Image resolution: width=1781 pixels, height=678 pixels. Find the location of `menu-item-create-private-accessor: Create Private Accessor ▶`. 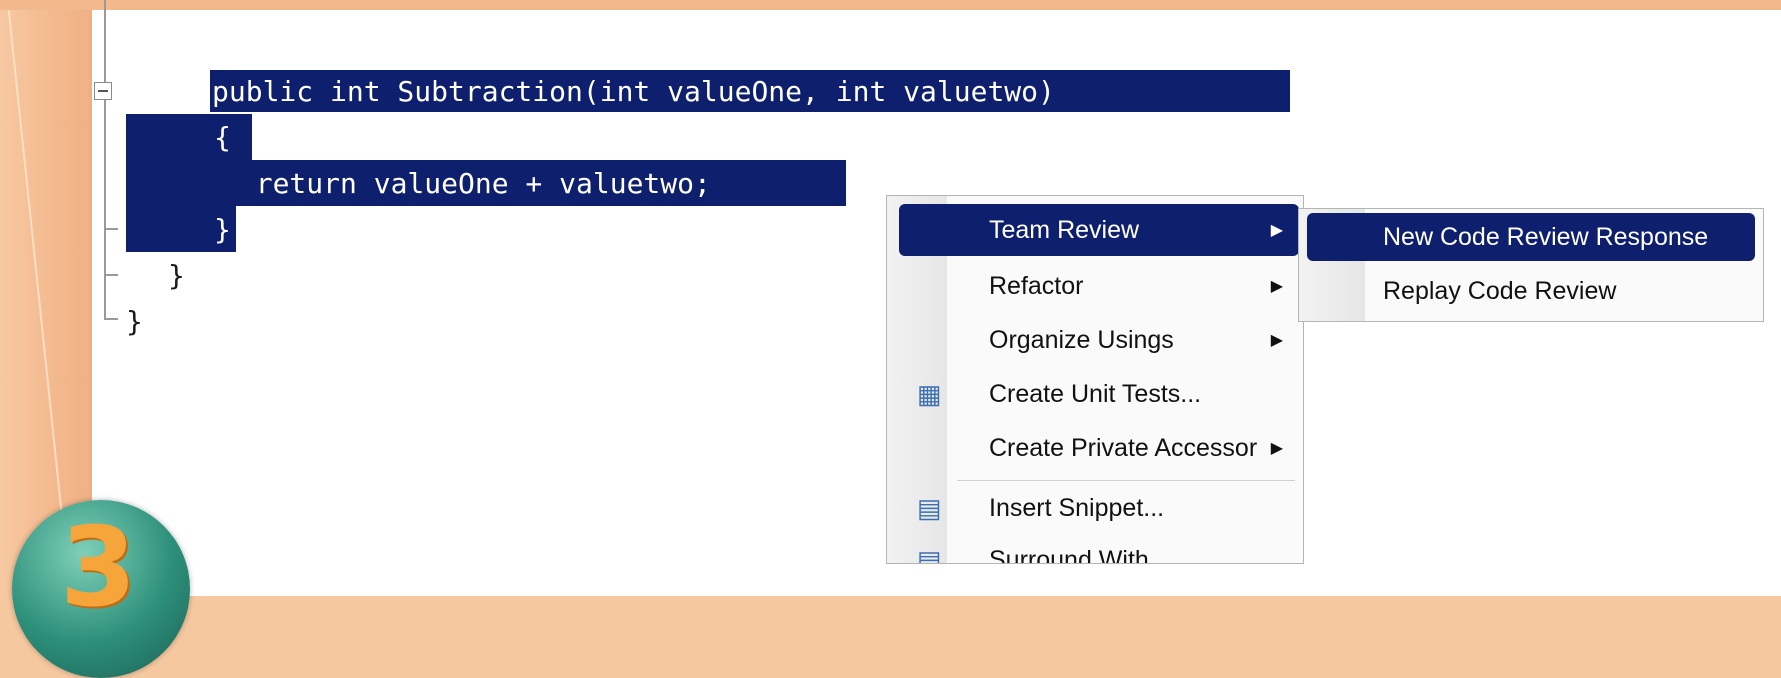

menu-item-create-private-accessor: Create Private Accessor ▶ is located at coordinates (1099, 448).